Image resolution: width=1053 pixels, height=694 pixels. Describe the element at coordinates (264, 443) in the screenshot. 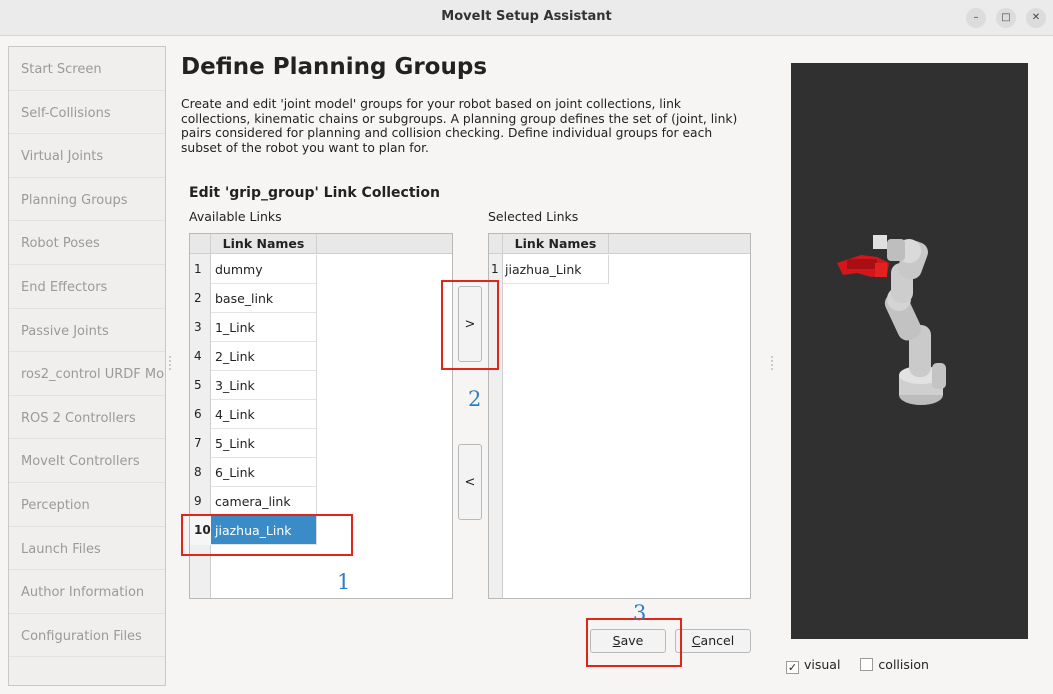

I see `link-name-cell: 5_Link` at that location.